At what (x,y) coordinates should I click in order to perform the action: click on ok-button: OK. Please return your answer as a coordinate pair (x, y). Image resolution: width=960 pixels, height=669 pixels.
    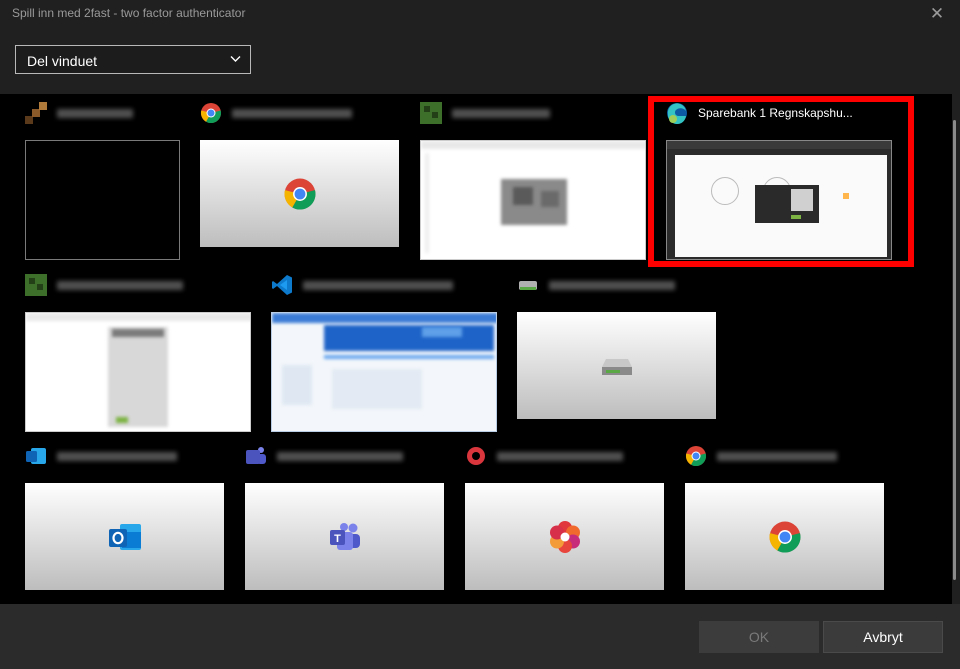
    Looking at the image, I should click on (759, 637).